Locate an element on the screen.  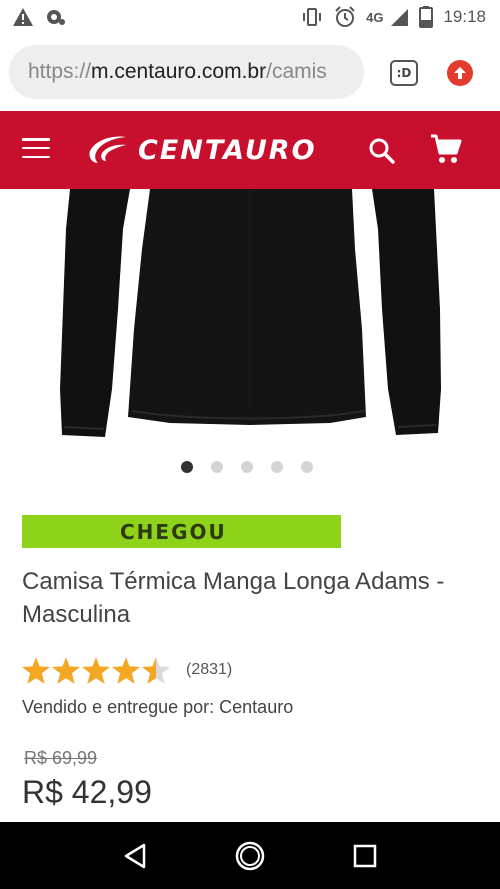
star-half-icon is located at coordinates (156, 670).